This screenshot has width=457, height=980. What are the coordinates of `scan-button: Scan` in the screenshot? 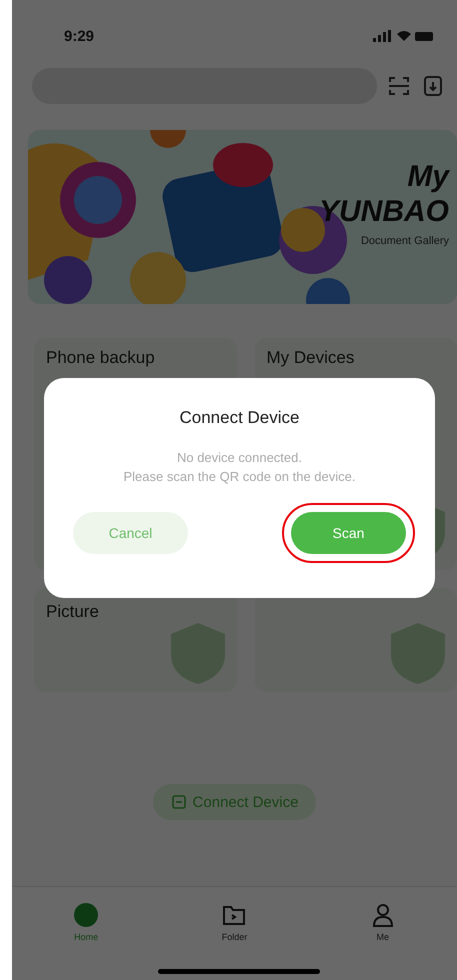 It's located at (348, 533).